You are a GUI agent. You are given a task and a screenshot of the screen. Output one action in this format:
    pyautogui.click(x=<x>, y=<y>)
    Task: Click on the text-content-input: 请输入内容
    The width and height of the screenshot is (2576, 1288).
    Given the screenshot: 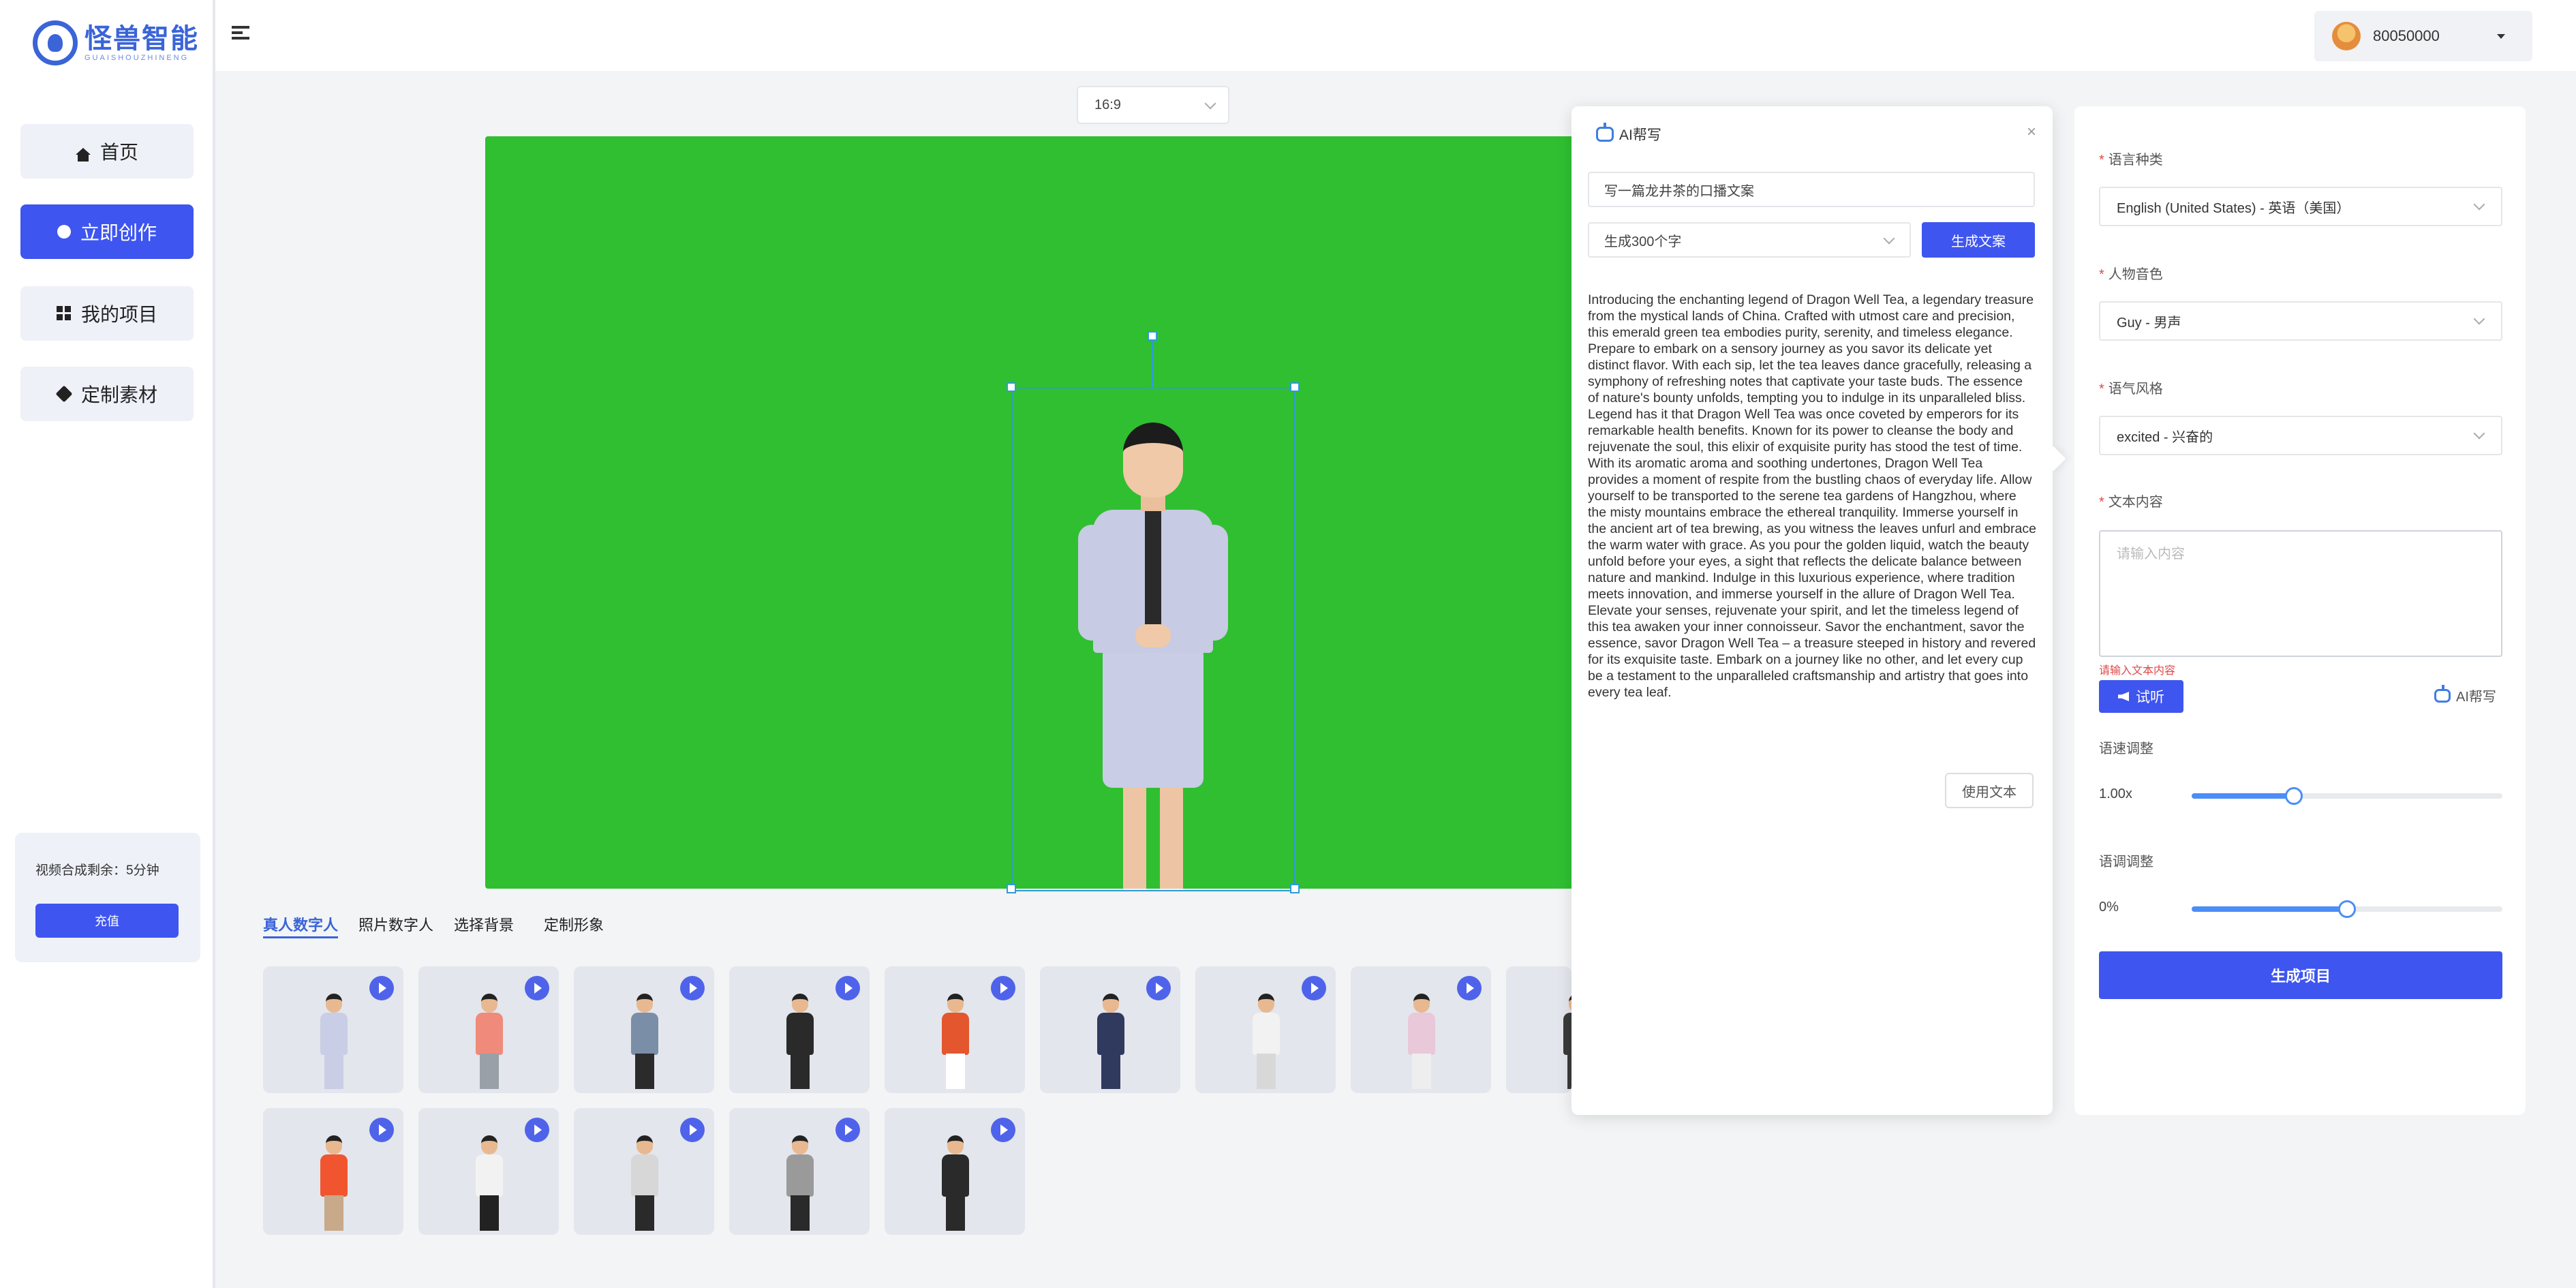 What is the action you would take?
    pyautogui.click(x=2300, y=593)
    